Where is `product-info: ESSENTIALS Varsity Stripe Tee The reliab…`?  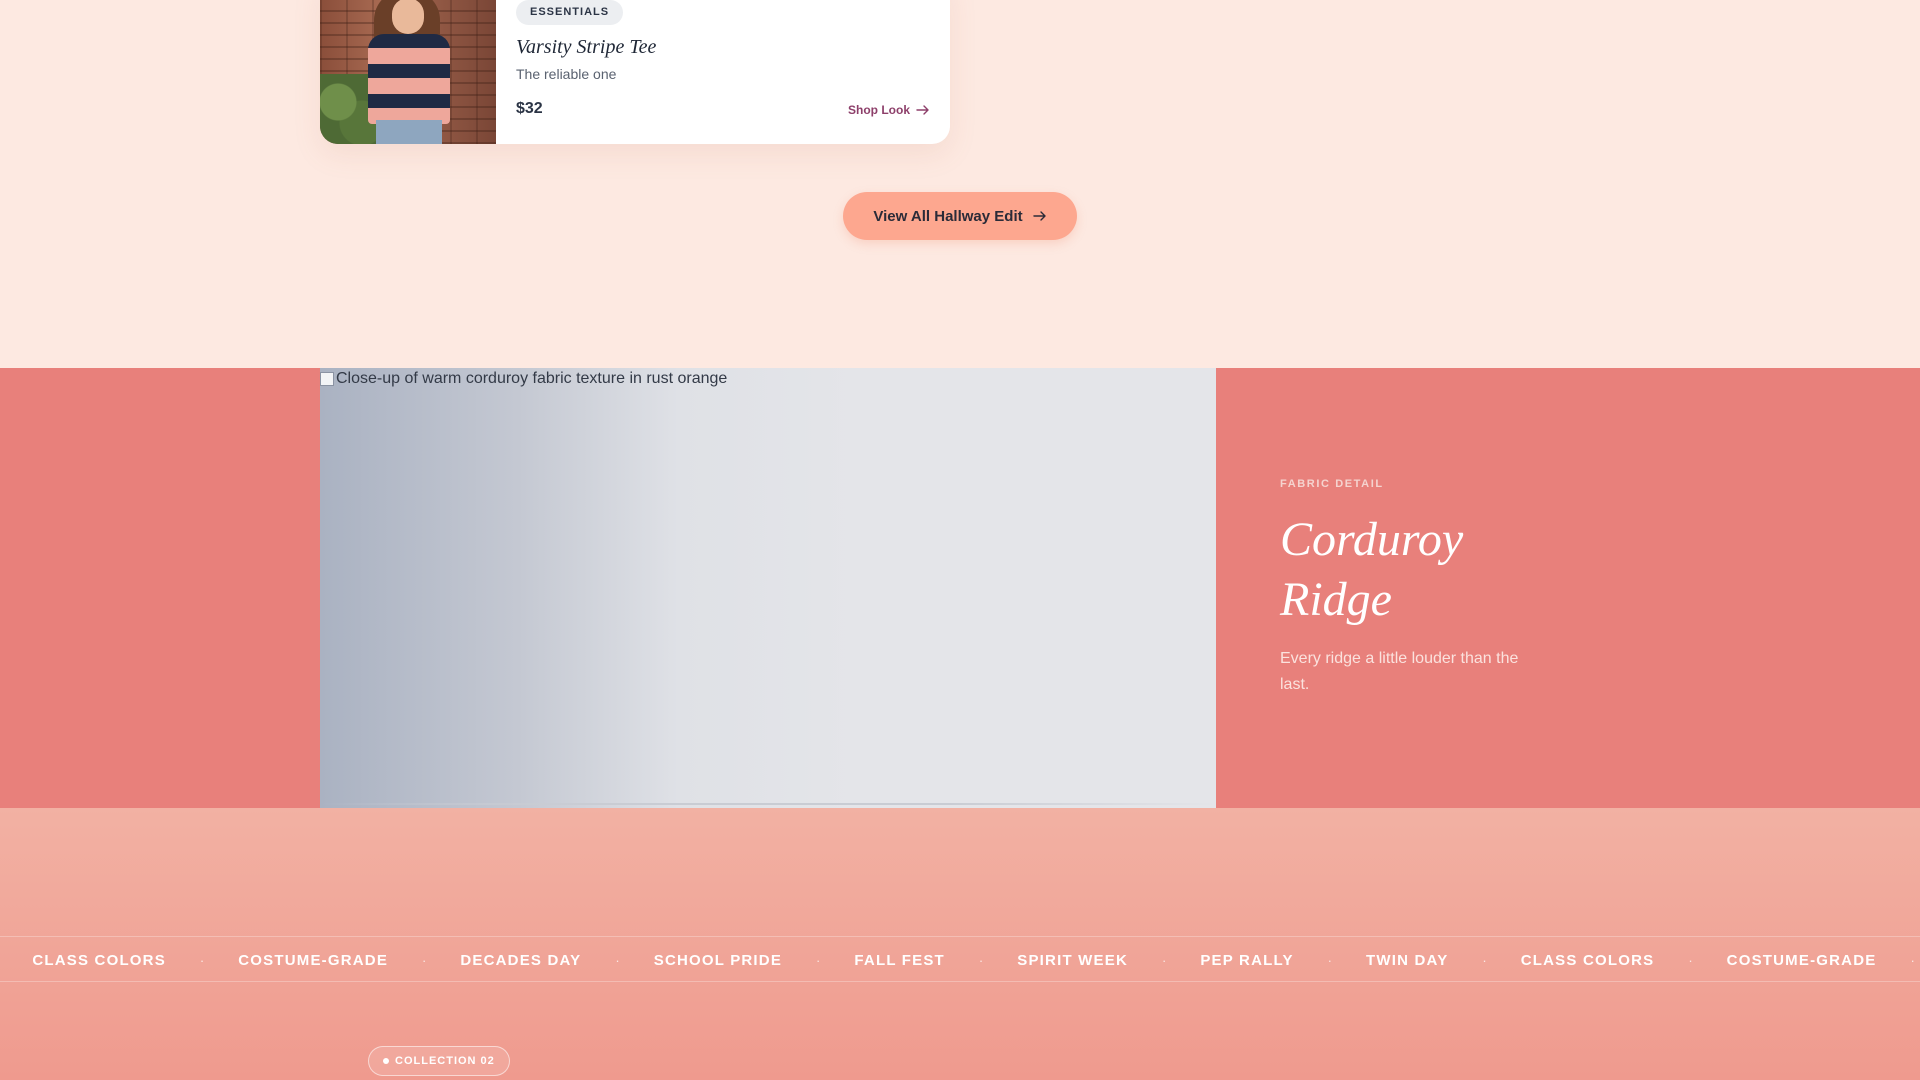
product-info: ESSENTIALS Varsity Stripe Tee The reliab… is located at coordinates (723, 72).